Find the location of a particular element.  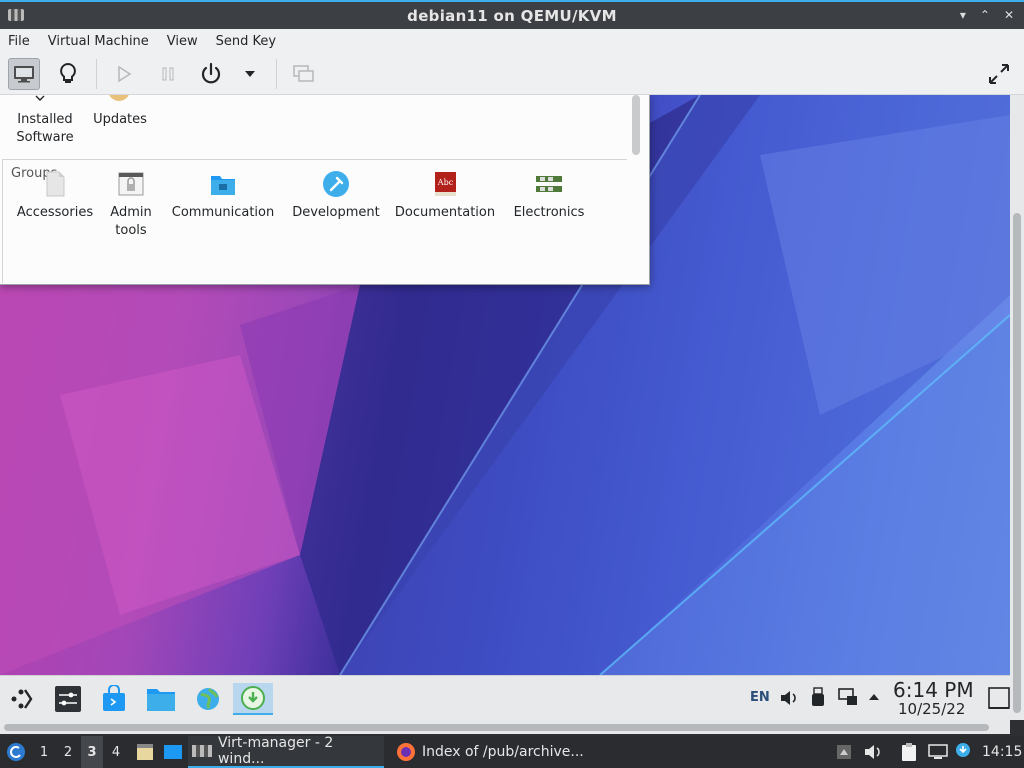

close-button: ✕ is located at coordinates (1009, 15).